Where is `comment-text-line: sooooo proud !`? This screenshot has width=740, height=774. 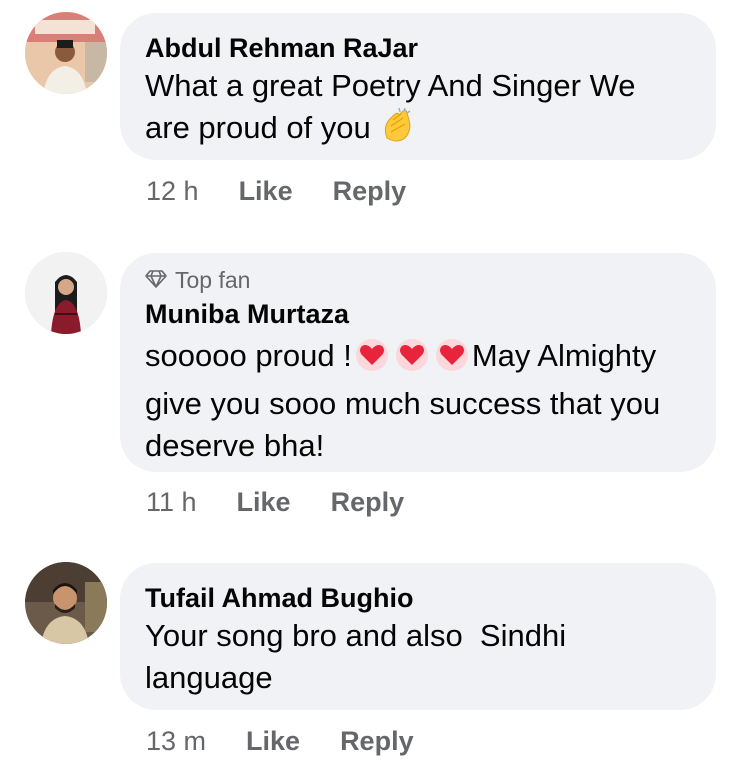 comment-text-line: sooooo proud ! is located at coordinates (248, 355).